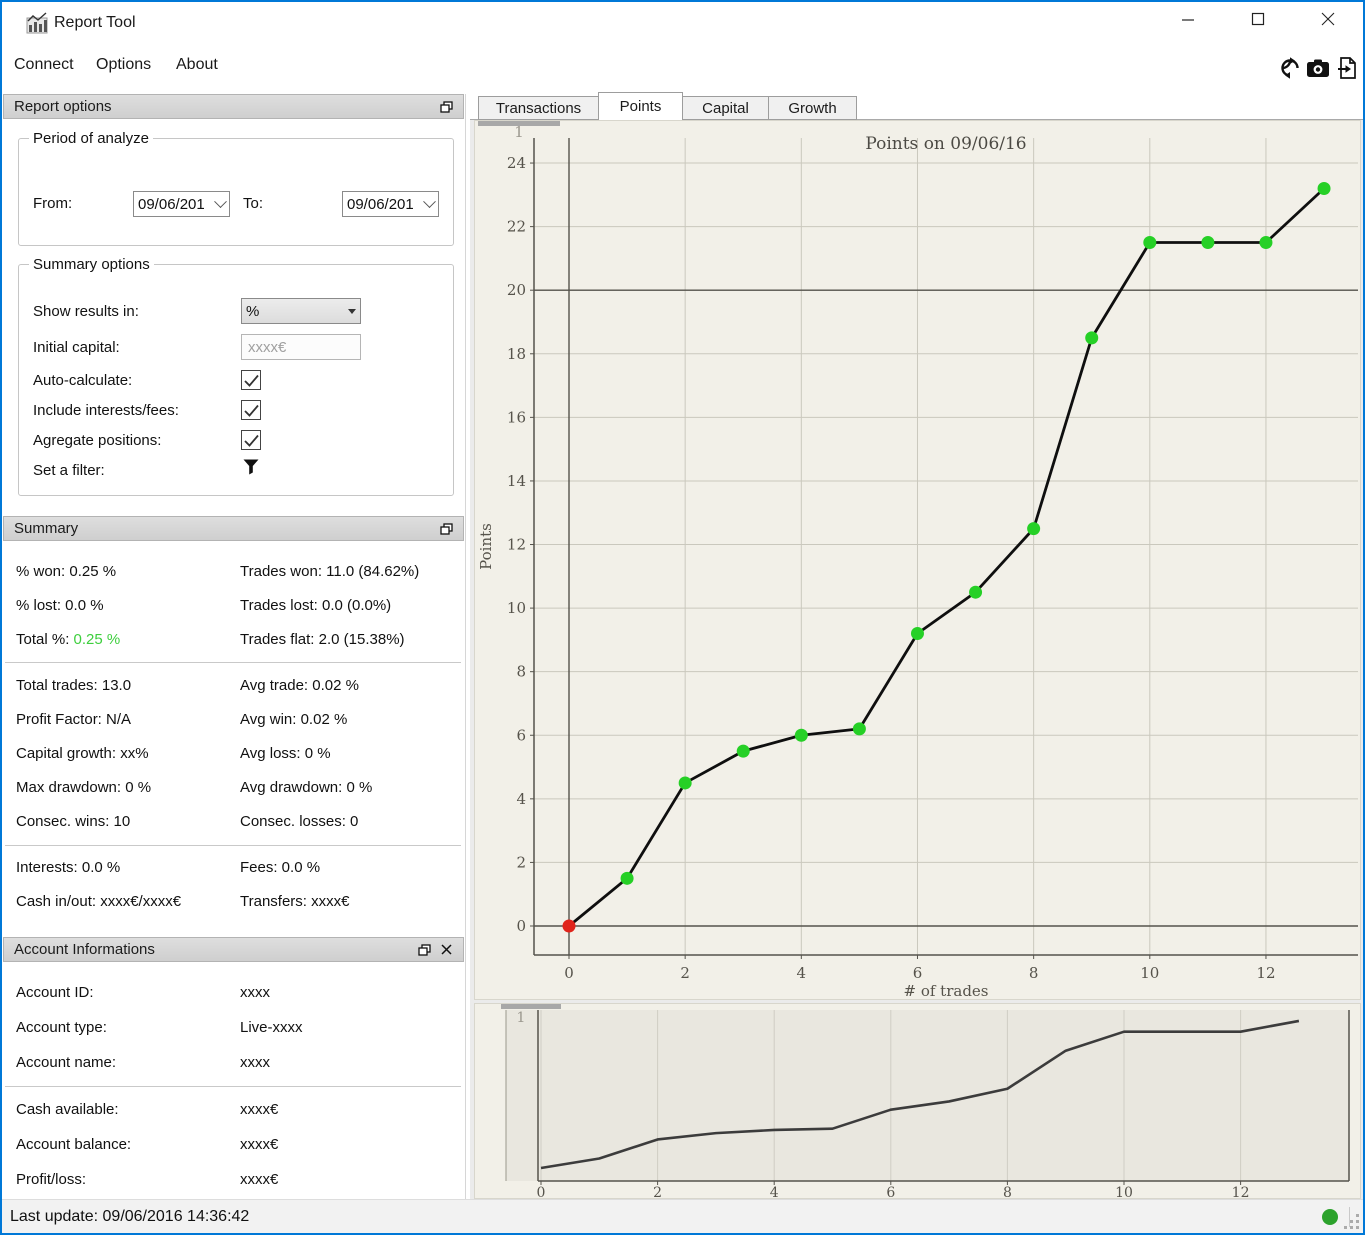  Describe the element at coordinates (99, 901) in the screenshot. I see `stat-cash-in-out: Cash in/out: xxxx€/xxxx€` at that location.